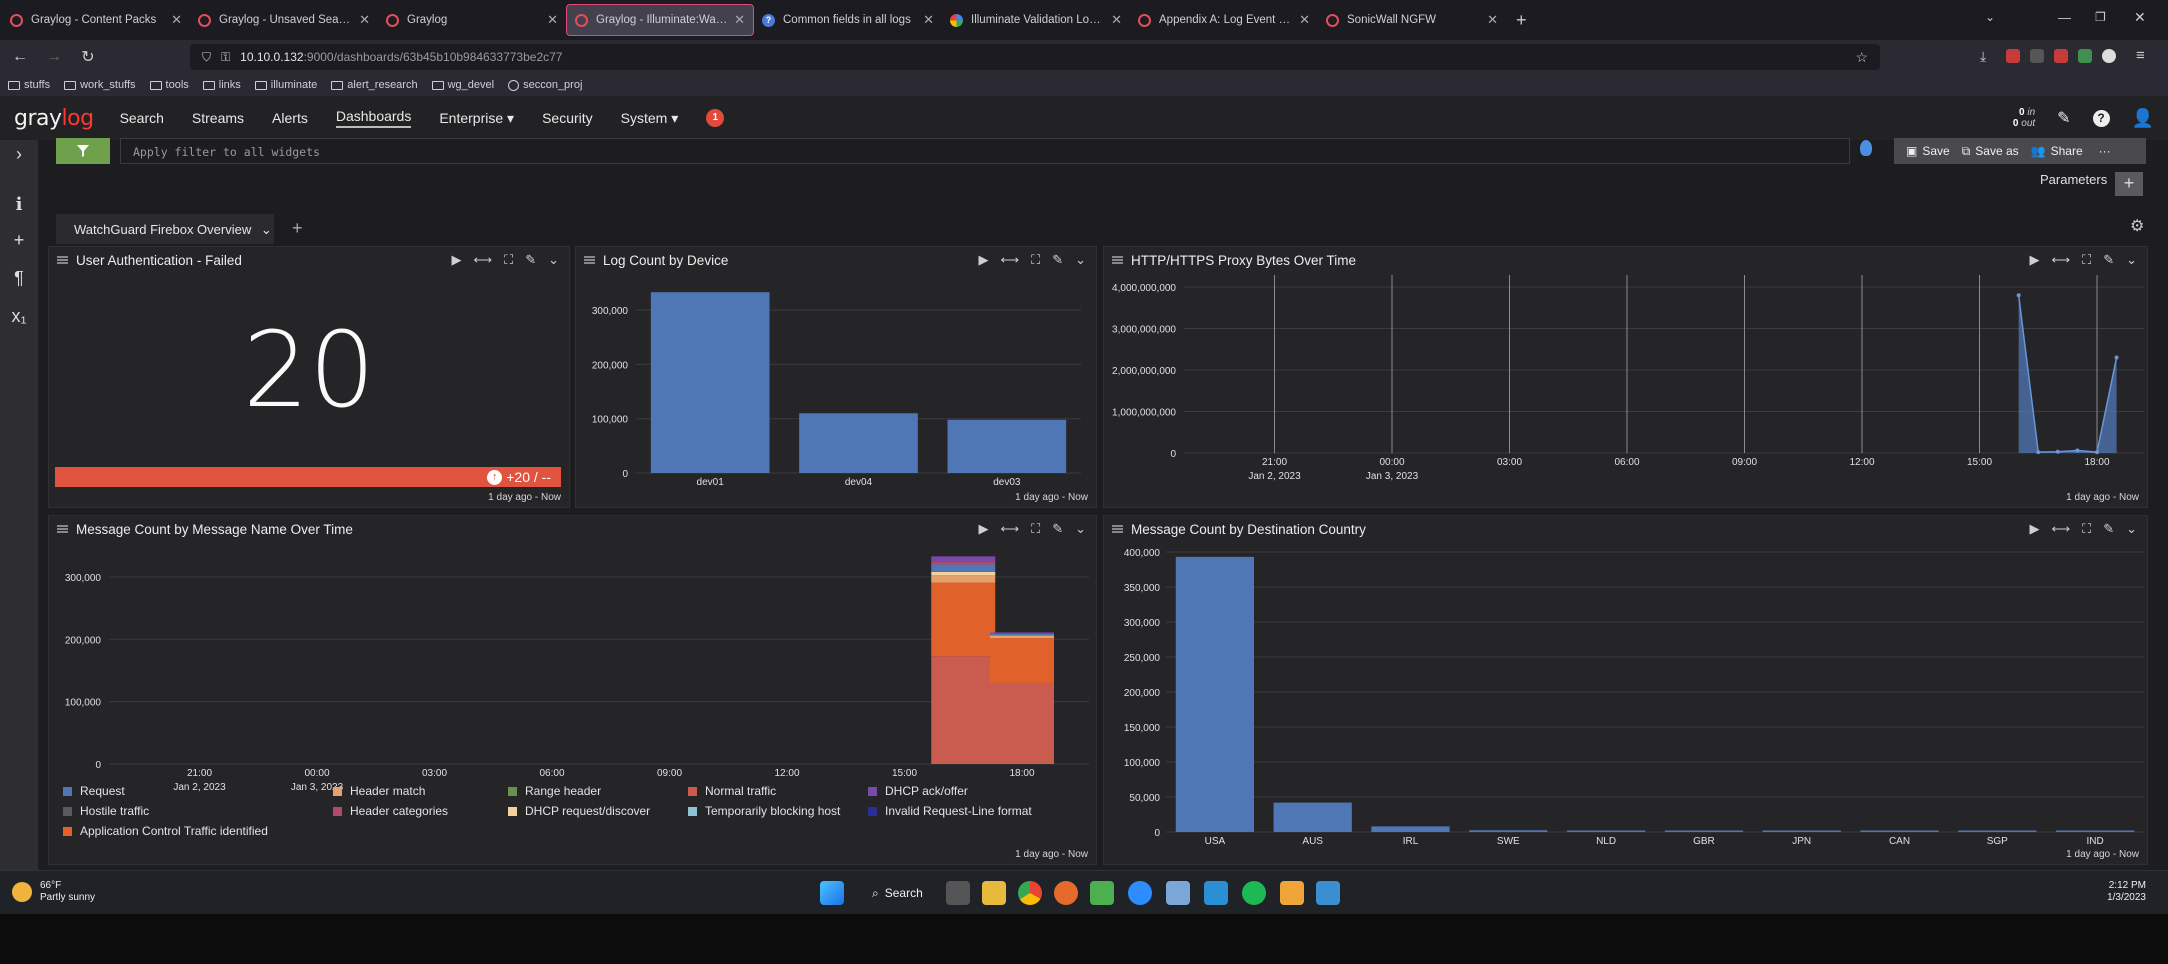  What do you see at coordinates (165, 831) in the screenshot?
I see `legend-item: Application Control Traffic identified` at bounding box center [165, 831].